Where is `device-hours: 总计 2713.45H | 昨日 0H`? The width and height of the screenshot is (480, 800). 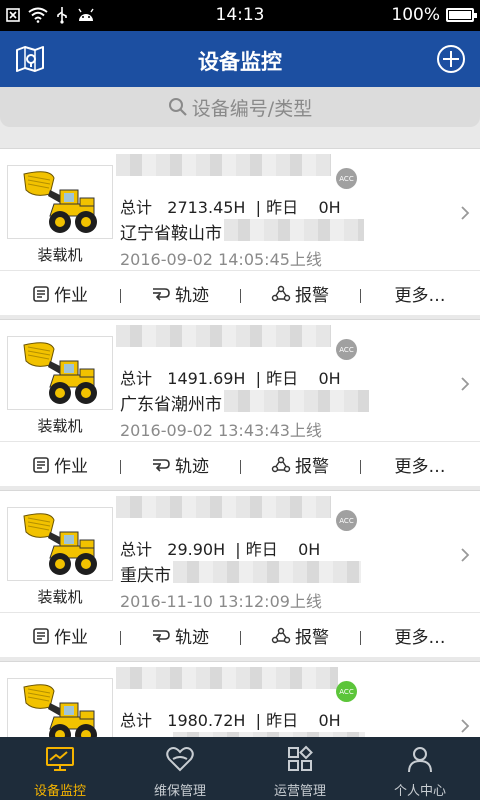
device-hours: 总计 2713.45H | 昨日 0H is located at coordinates (230, 207).